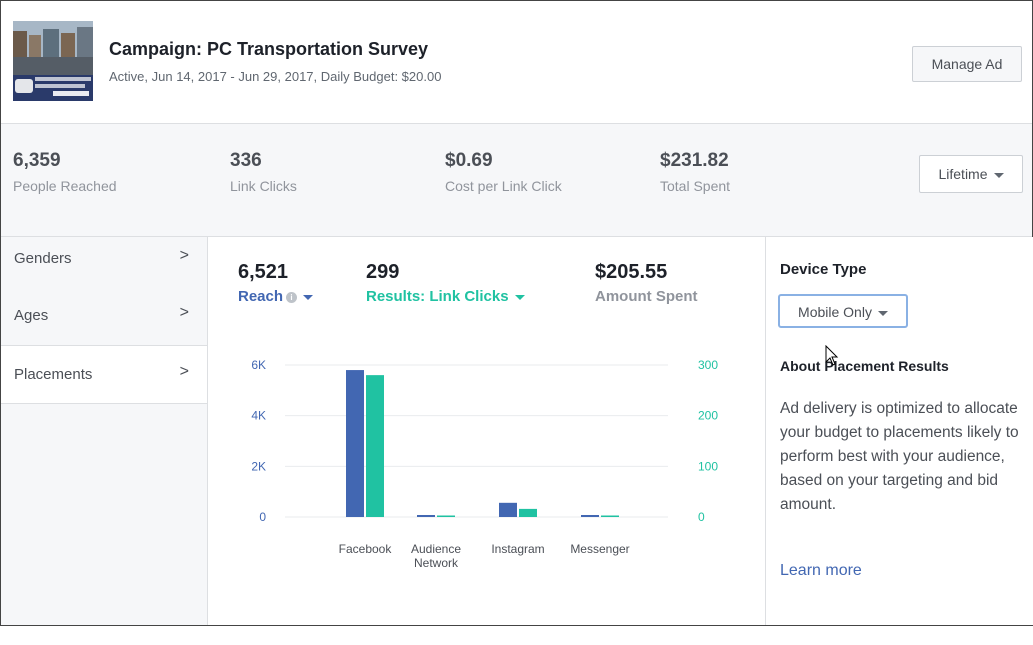 This screenshot has width=1033, height=645. Describe the element at coordinates (53, 61) in the screenshot. I see `ad-thumbnail` at that location.